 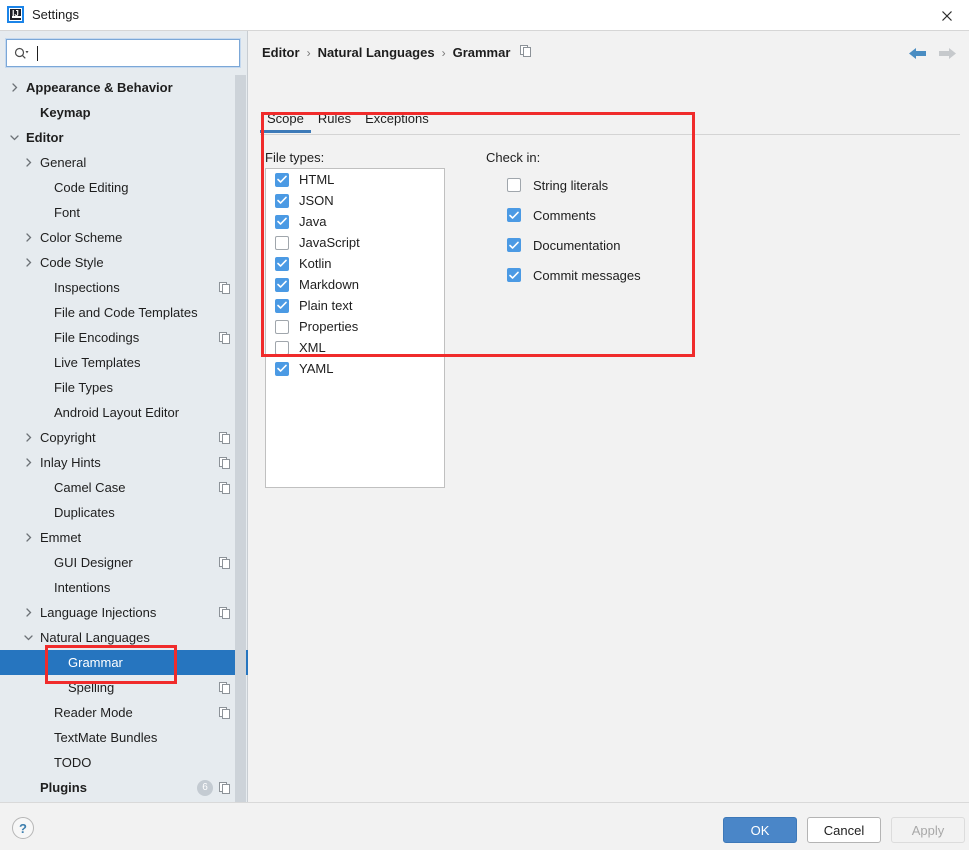 I want to click on checkbox-commit-messages, so click(x=514, y=275).